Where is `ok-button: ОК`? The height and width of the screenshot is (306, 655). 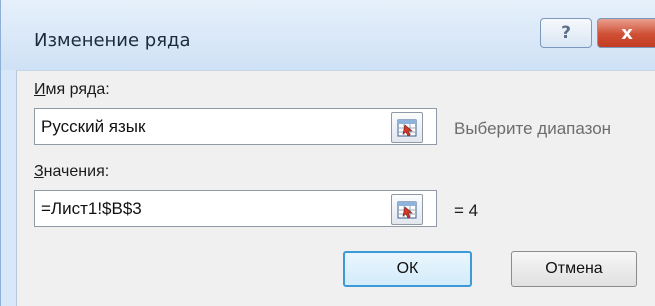
ok-button: ОК is located at coordinates (407, 269).